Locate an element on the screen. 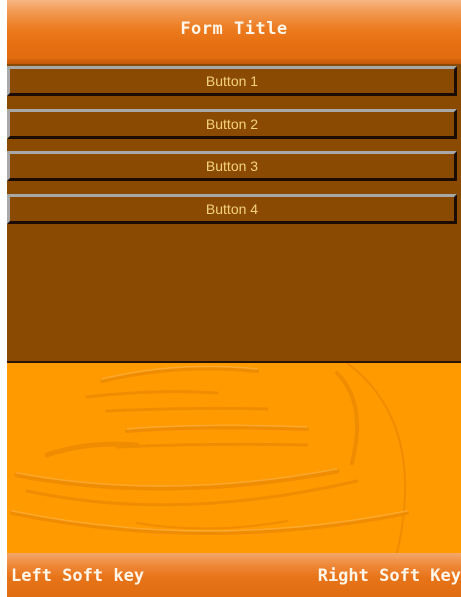  button-4: Button 4 is located at coordinates (232, 209).